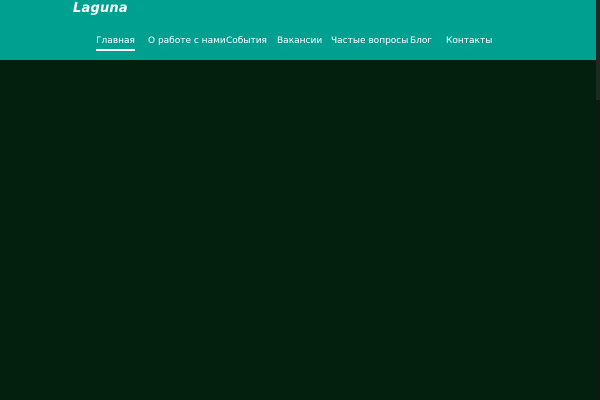  I want to click on nav-item-contacts: Контакты, so click(469, 44).